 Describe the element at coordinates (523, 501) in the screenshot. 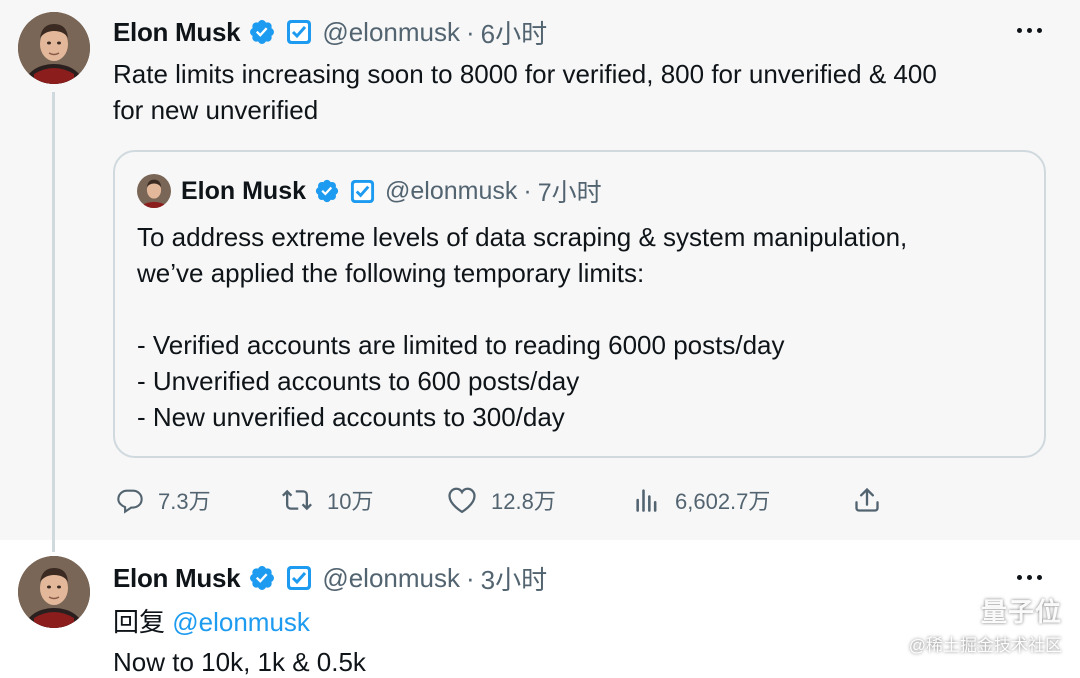

I see `like-count: 12.8万` at that location.